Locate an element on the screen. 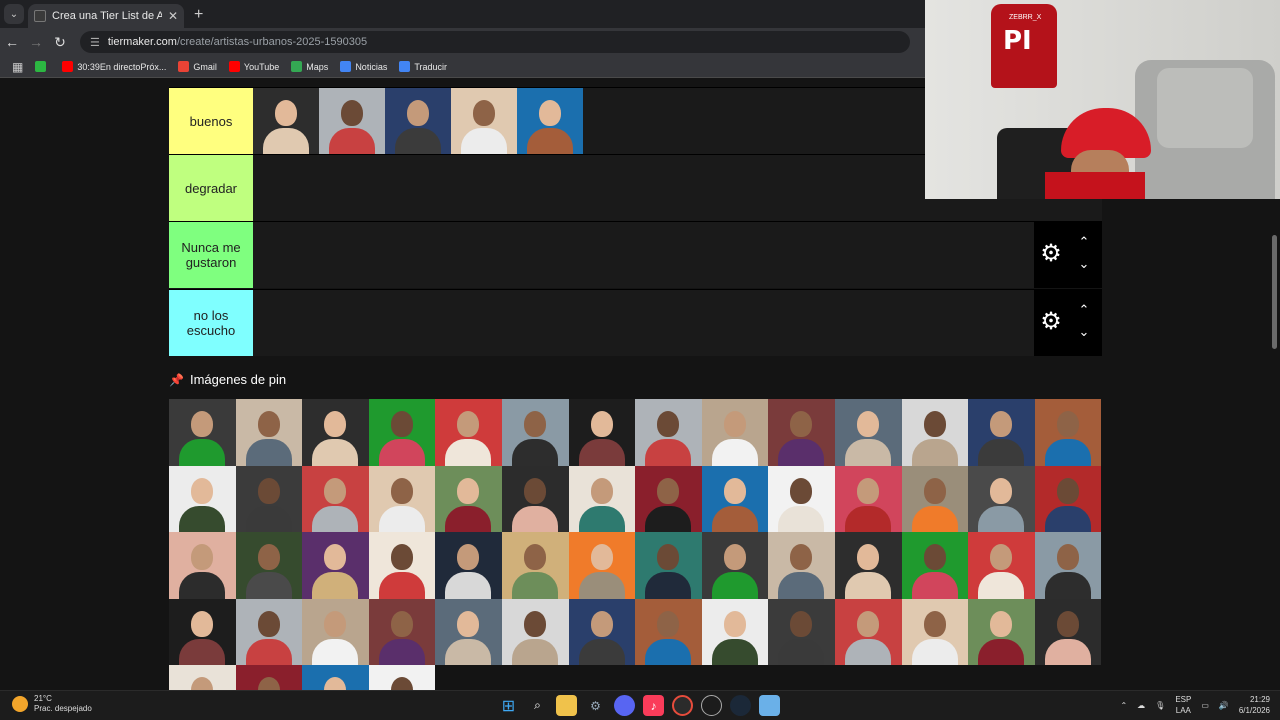 The image size is (1280, 720). apps-icon: ▦ is located at coordinates (17, 67).